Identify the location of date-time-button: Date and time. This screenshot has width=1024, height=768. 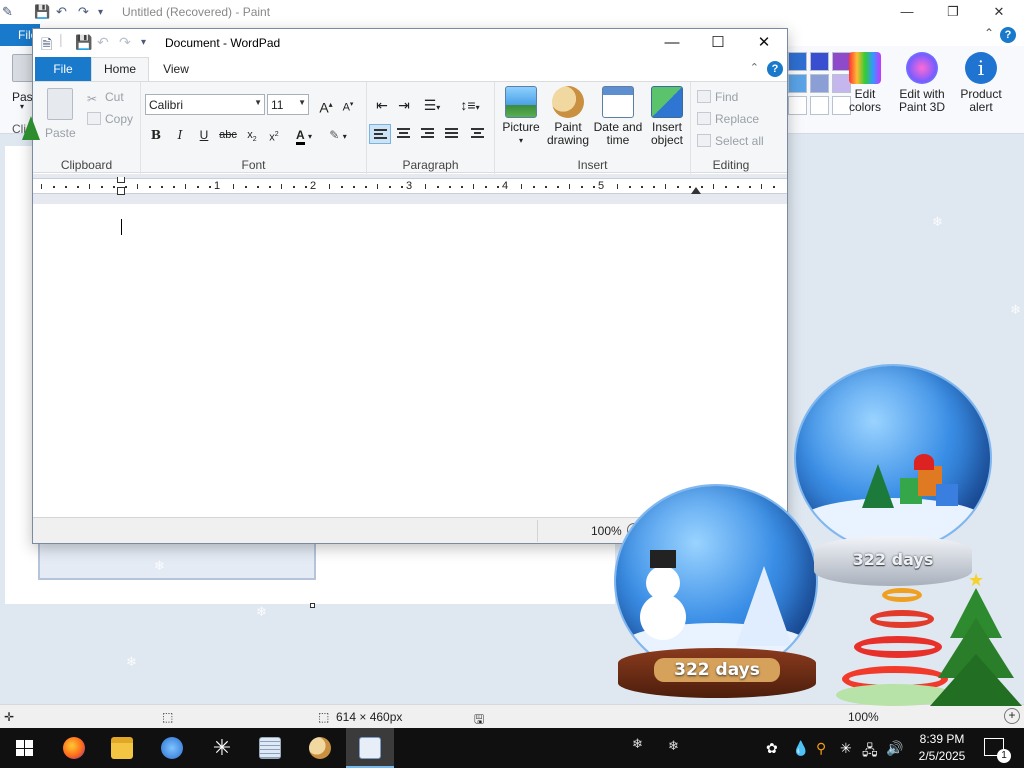
(618, 116).